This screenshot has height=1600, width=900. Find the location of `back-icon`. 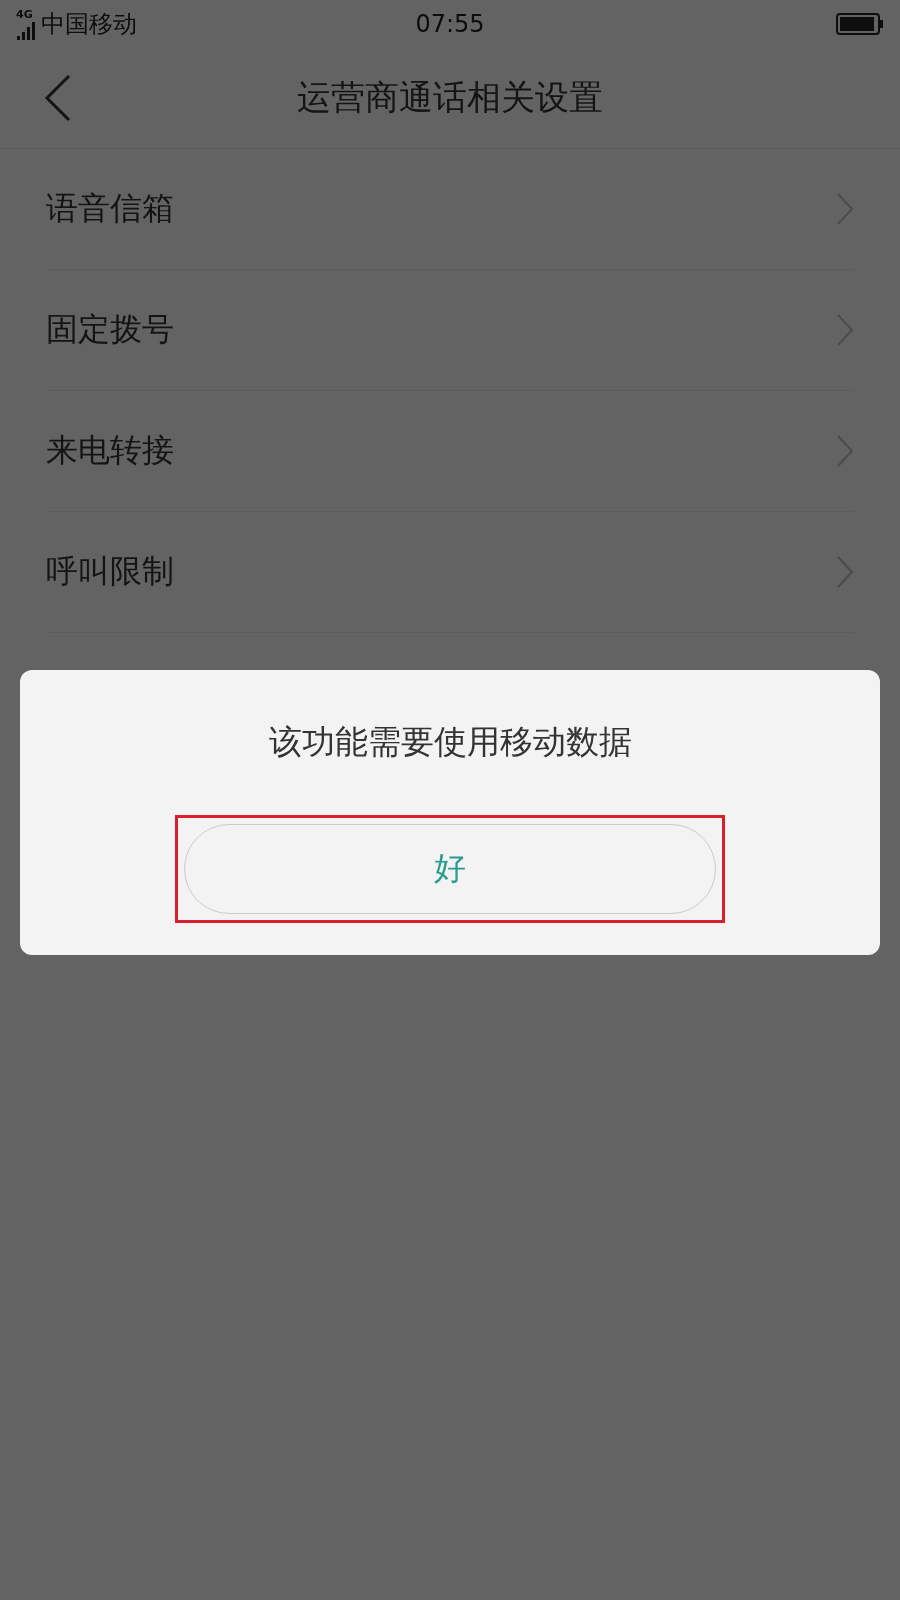

back-icon is located at coordinates (58, 98).